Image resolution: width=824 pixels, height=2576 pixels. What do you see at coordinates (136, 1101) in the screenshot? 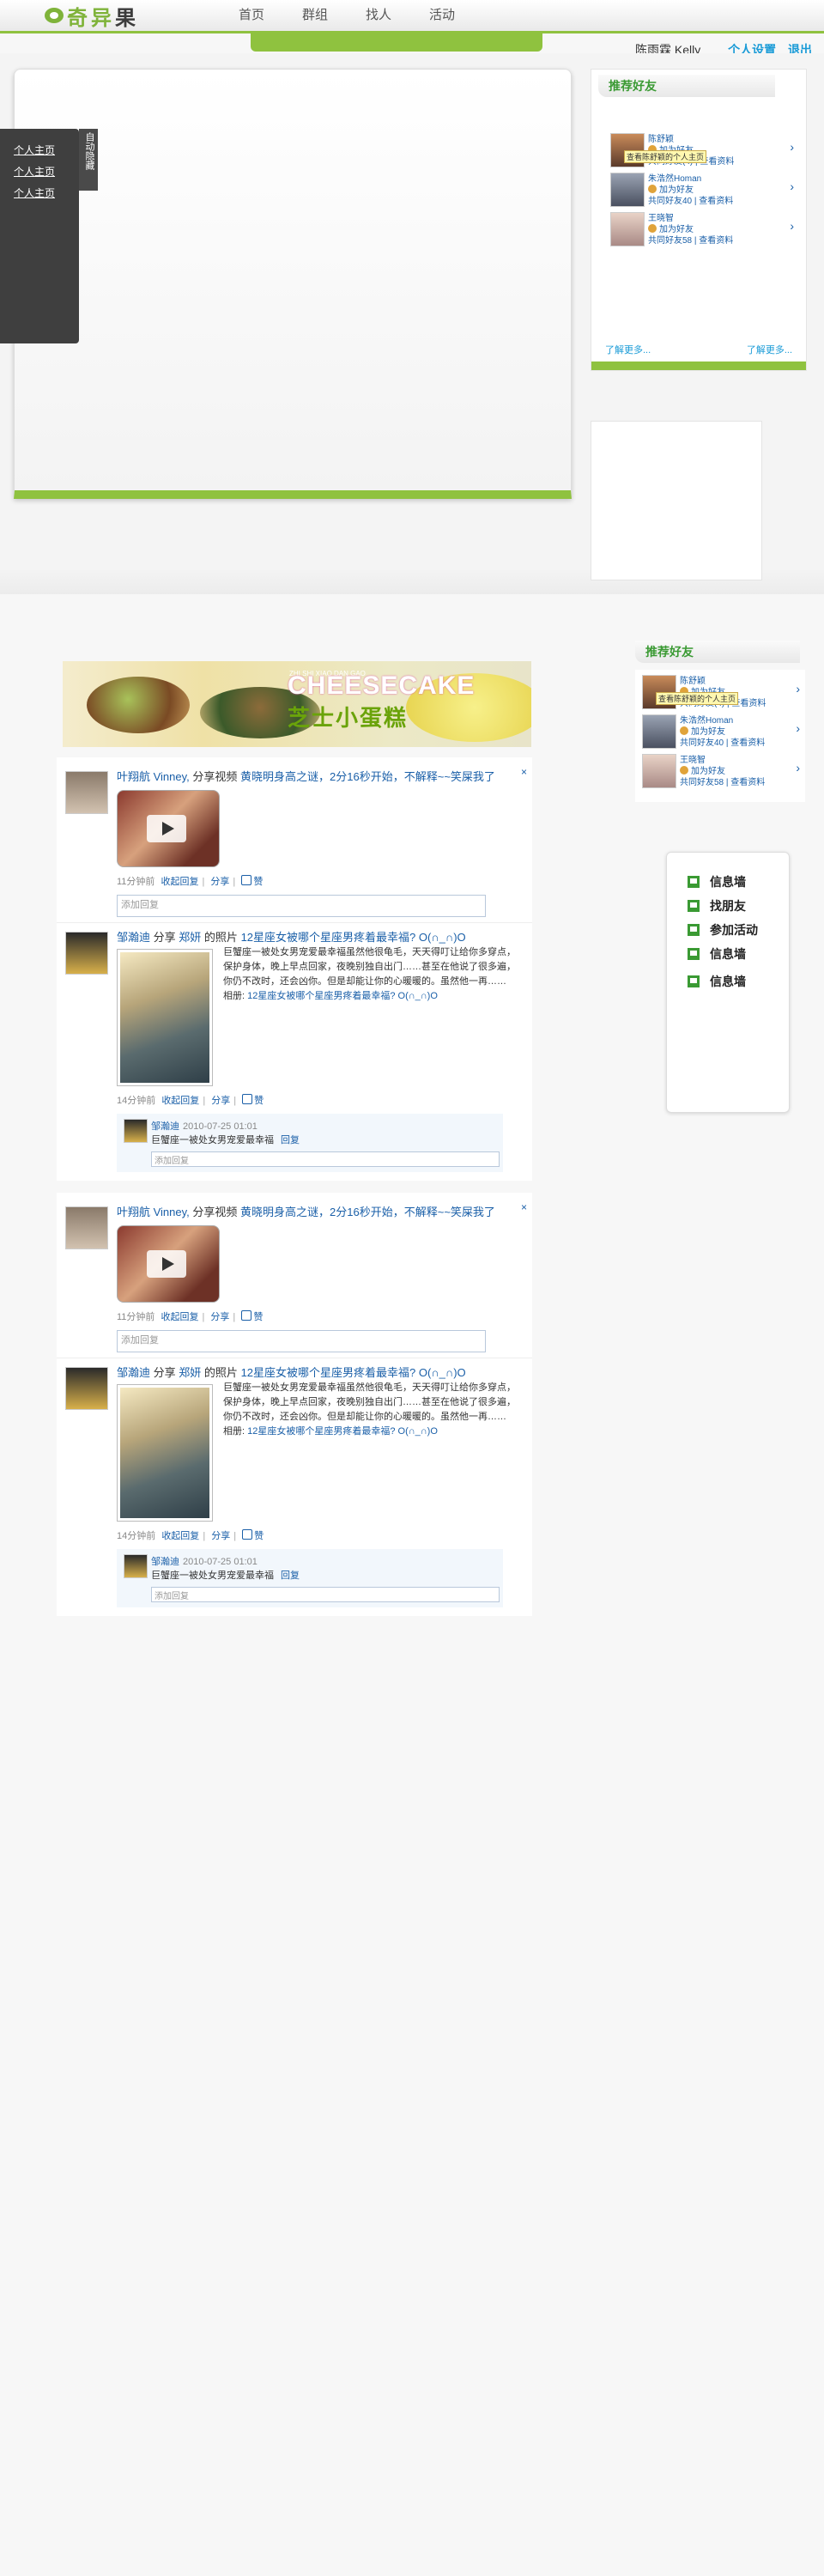
I see `post-time: 14分钟前` at bounding box center [136, 1101].